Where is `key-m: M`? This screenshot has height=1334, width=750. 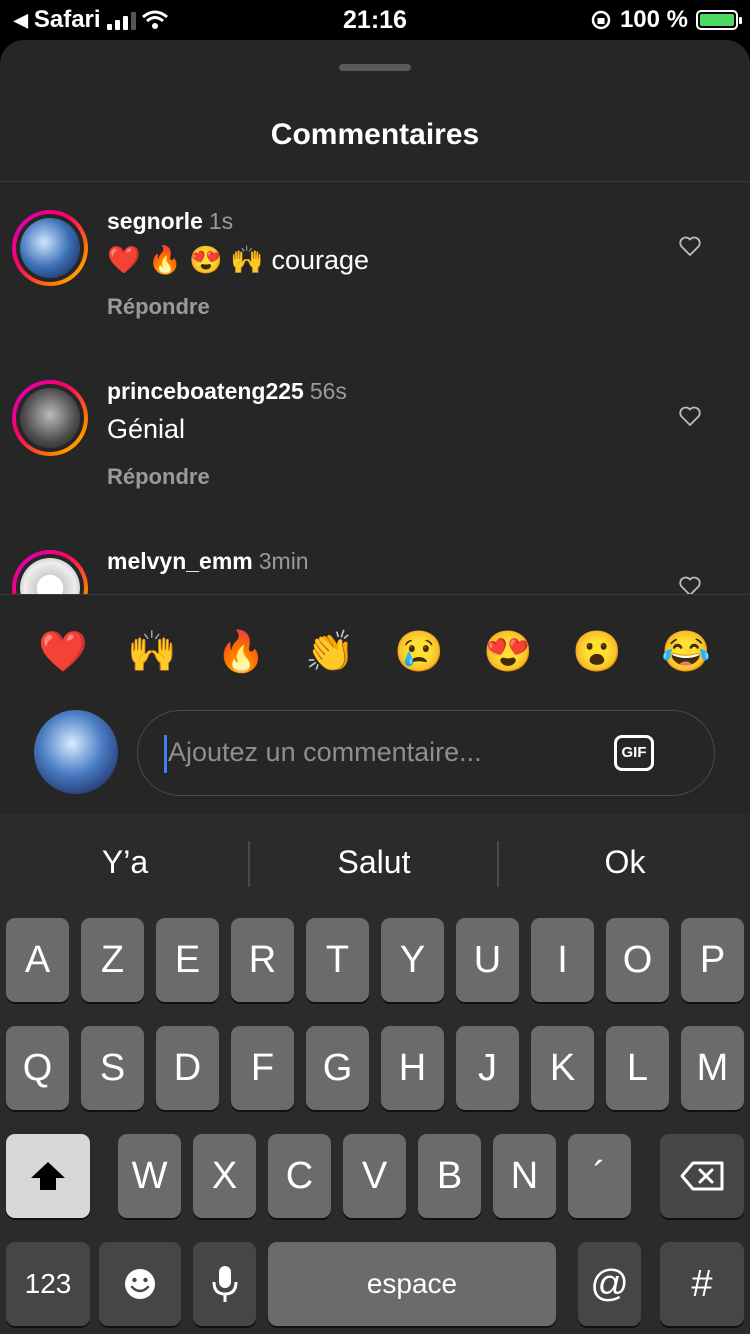
key-m: M is located at coordinates (712, 1068).